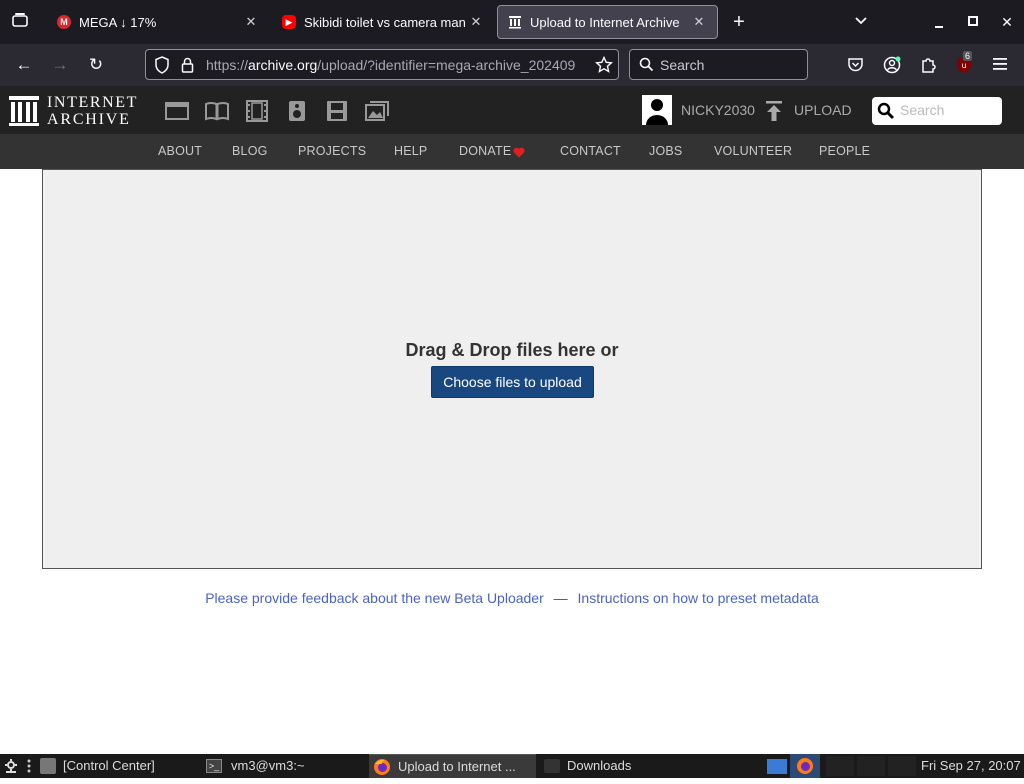 This screenshot has width=1024, height=784. What do you see at coordinates (162, 67) in the screenshot?
I see `shield-icon` at bounding box center [162, 67].